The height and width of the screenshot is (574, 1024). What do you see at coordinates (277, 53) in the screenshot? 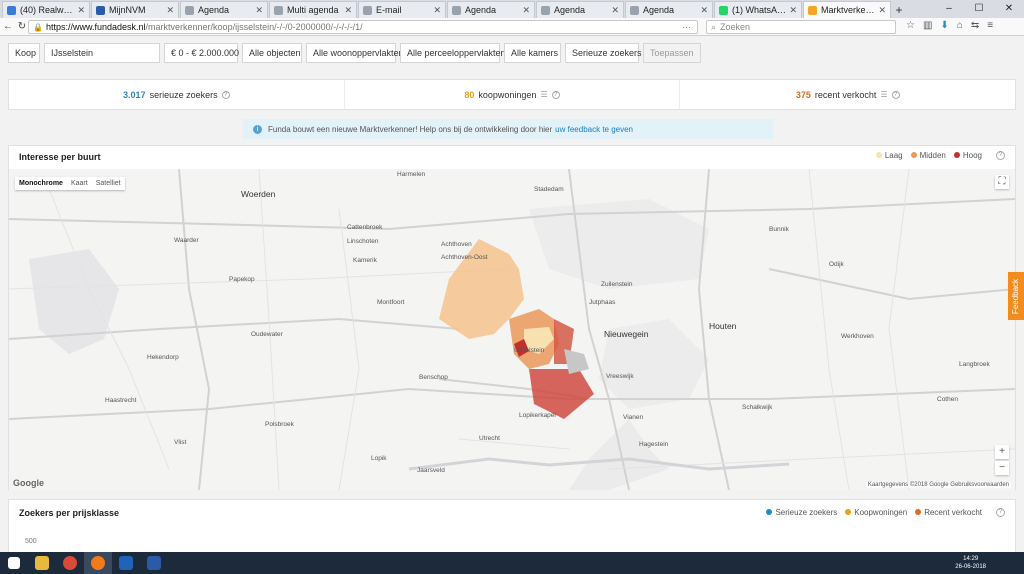
I see `objects-dropdown: Alle objecten ▼` at bounding box center [277, 53].